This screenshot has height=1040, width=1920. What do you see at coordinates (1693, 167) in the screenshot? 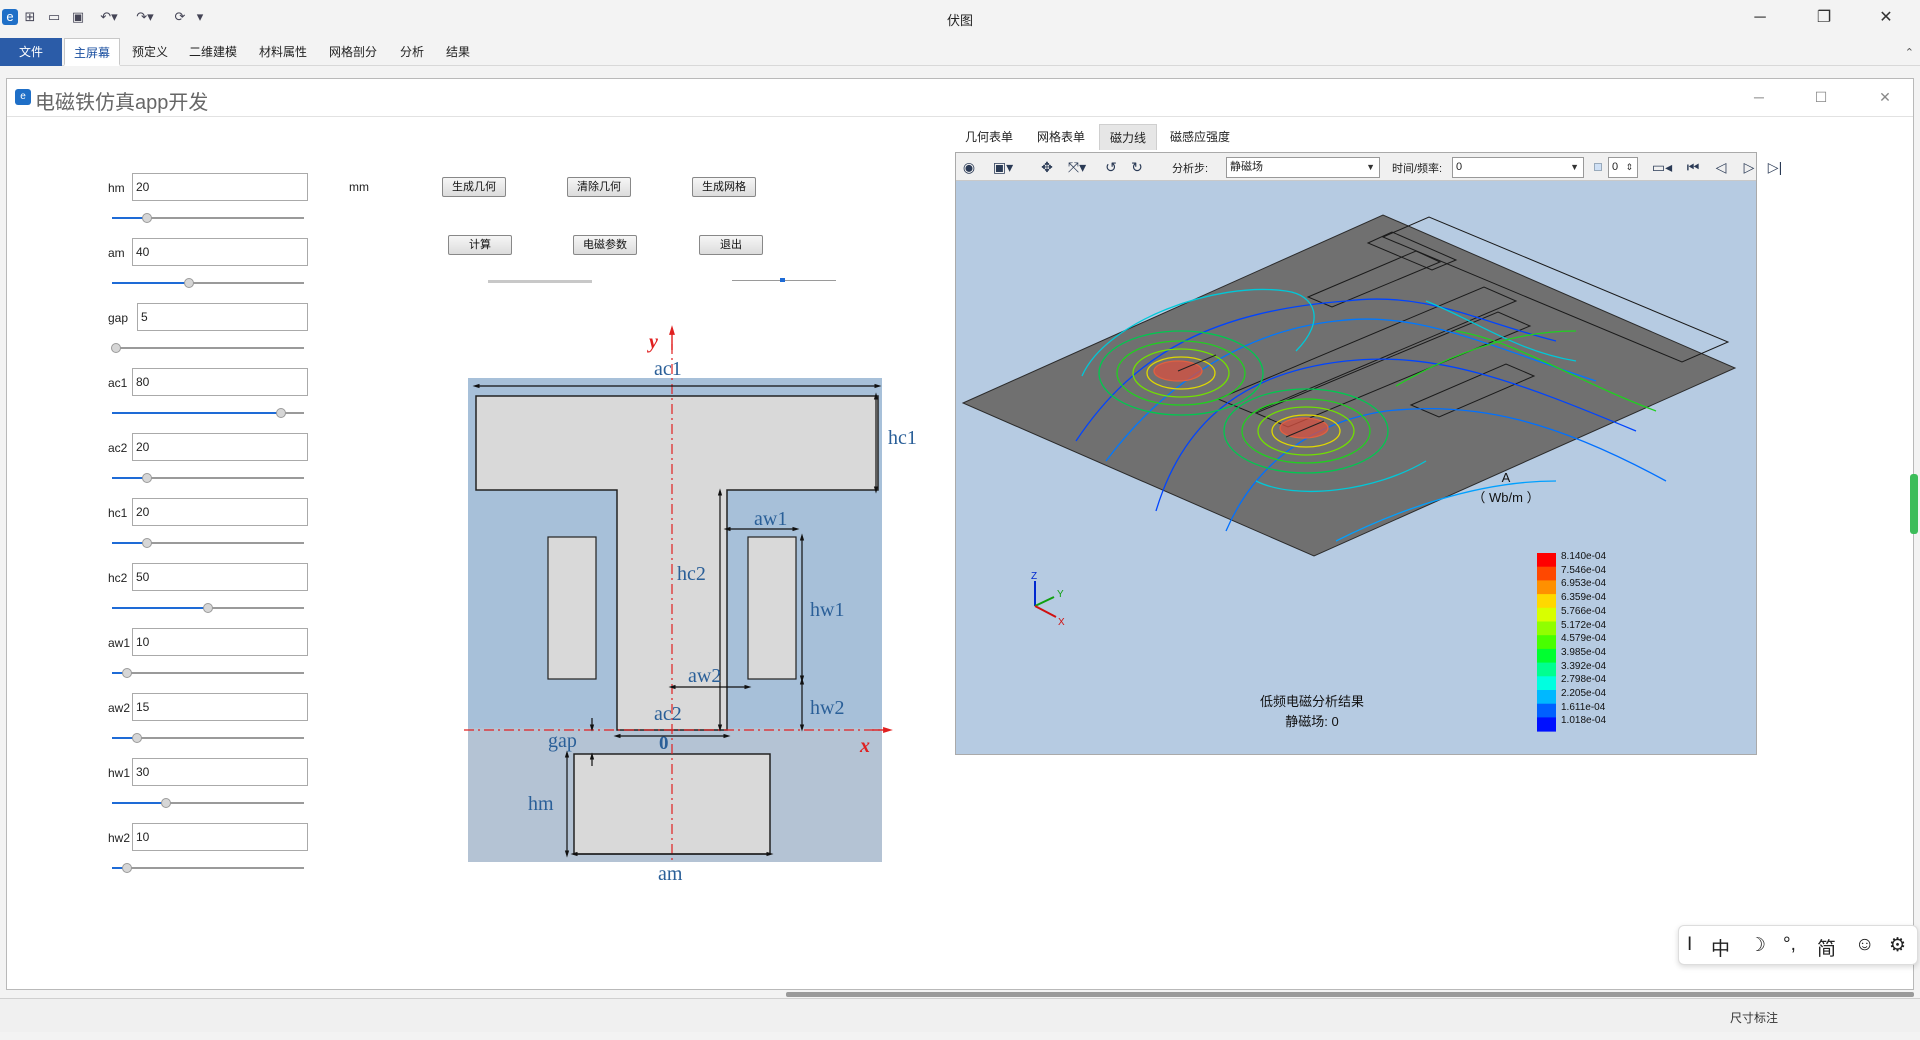
I see `first-frame-icon: ⏮` at bounding box center [1693, 167].